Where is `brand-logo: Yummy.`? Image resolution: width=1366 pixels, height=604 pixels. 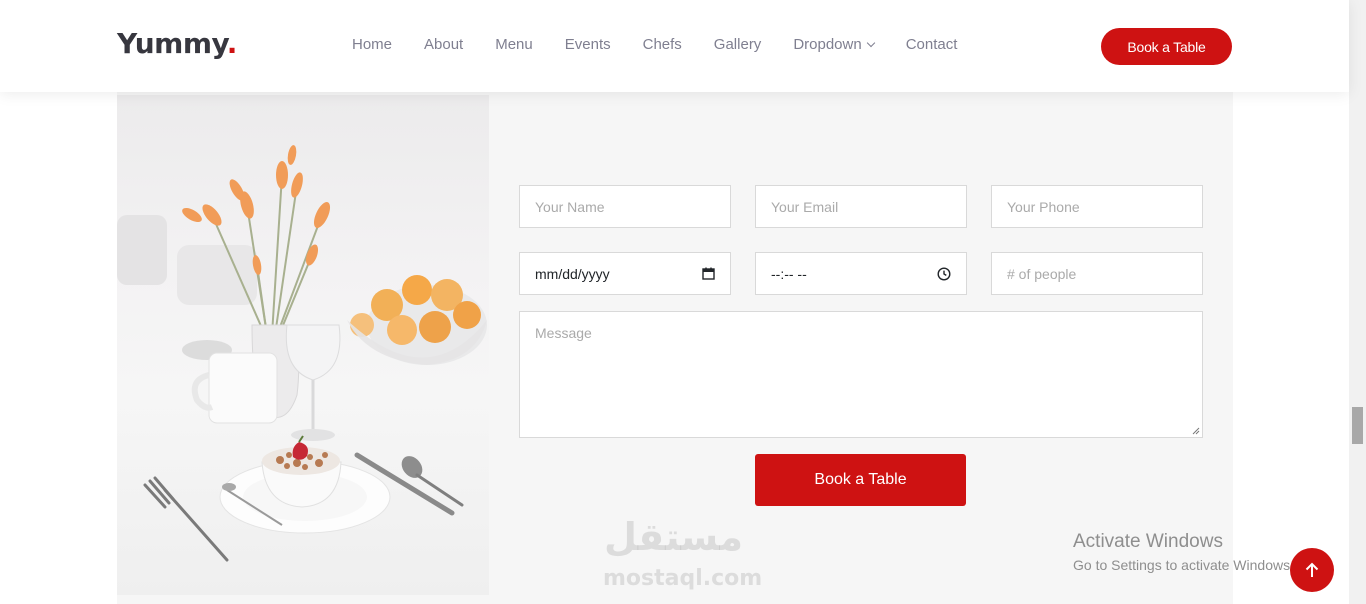
brand-logo: Yummy. is located at coordinates (177, 43).